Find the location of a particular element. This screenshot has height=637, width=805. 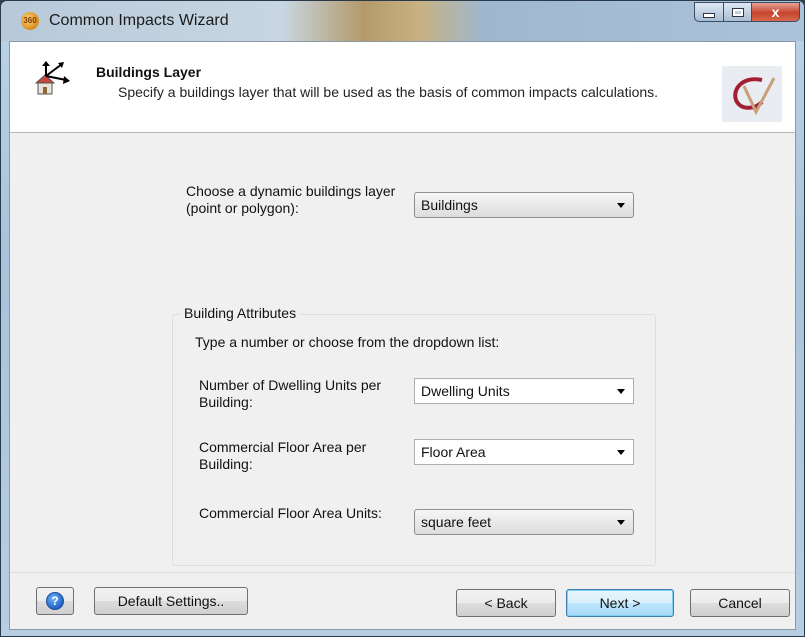

floor-area-dropdown: Floor Area is located at coordinates (524, 452).